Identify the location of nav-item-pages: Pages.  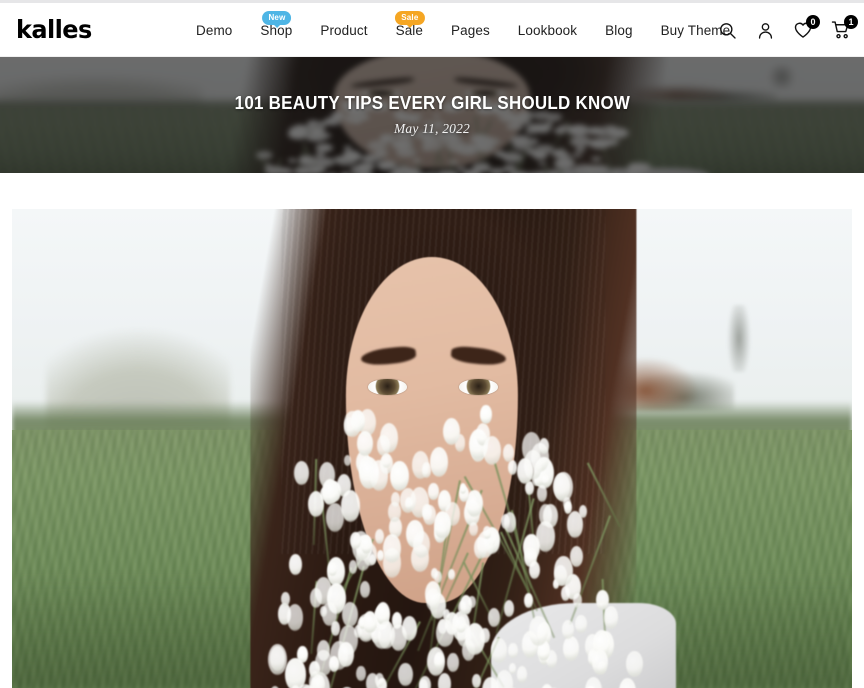
(470, 30).